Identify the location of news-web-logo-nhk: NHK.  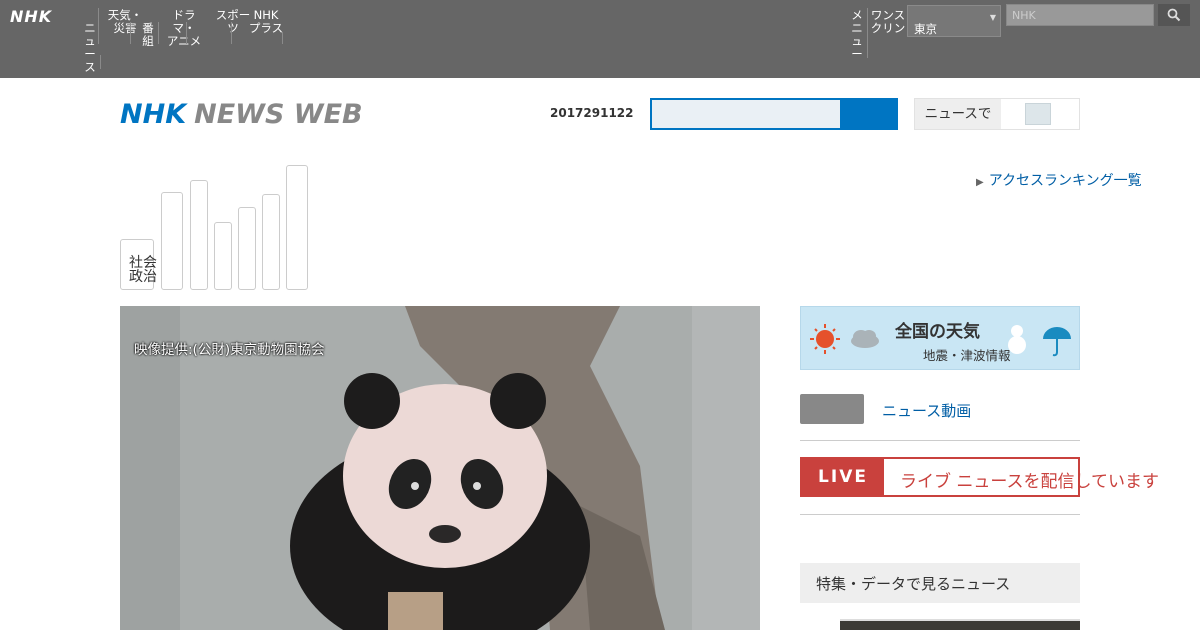
(153, 114).